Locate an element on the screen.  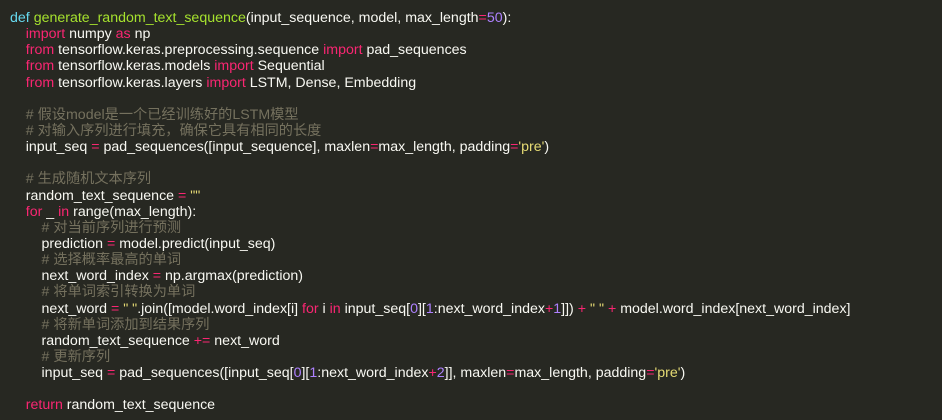
code-token: # 假设model是一个已经训练好的LSTM模型 is located at coordinates (162, 114).